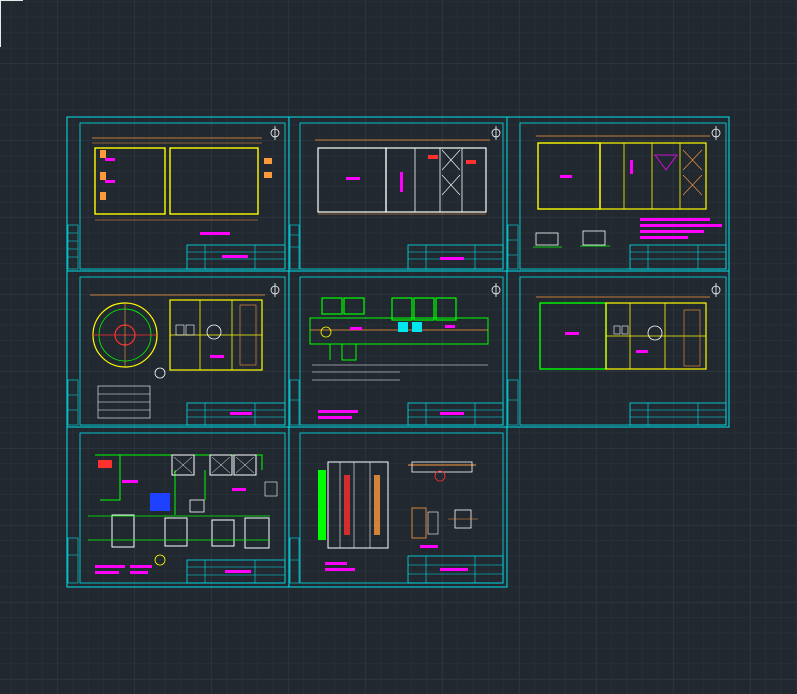  I want to click on legend-table, so click(124, 402).